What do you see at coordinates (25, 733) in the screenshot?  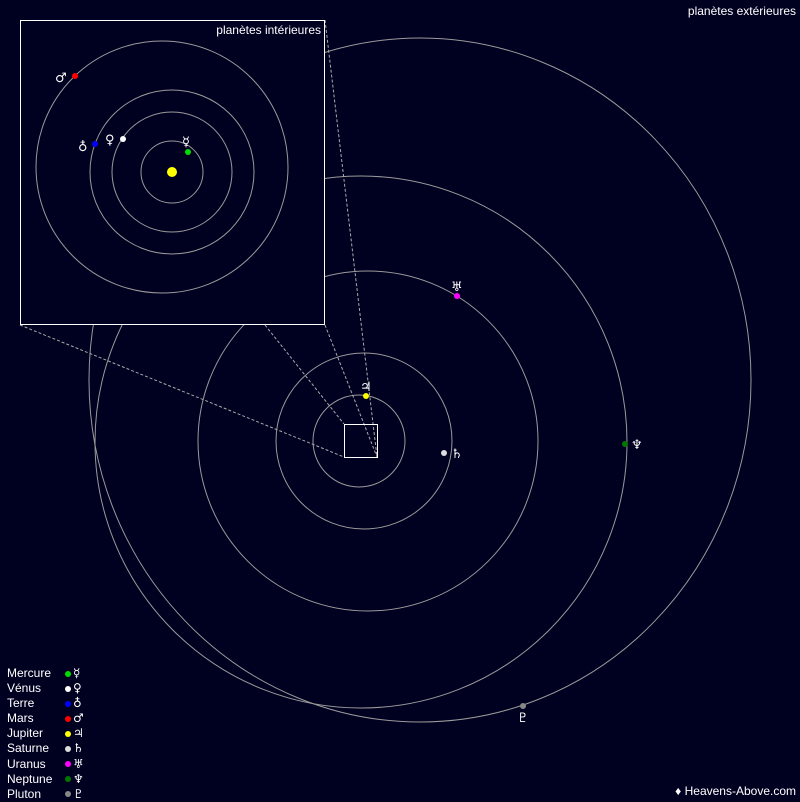 I see `legend-label: Jupiter` at bounding box center [25, 733].